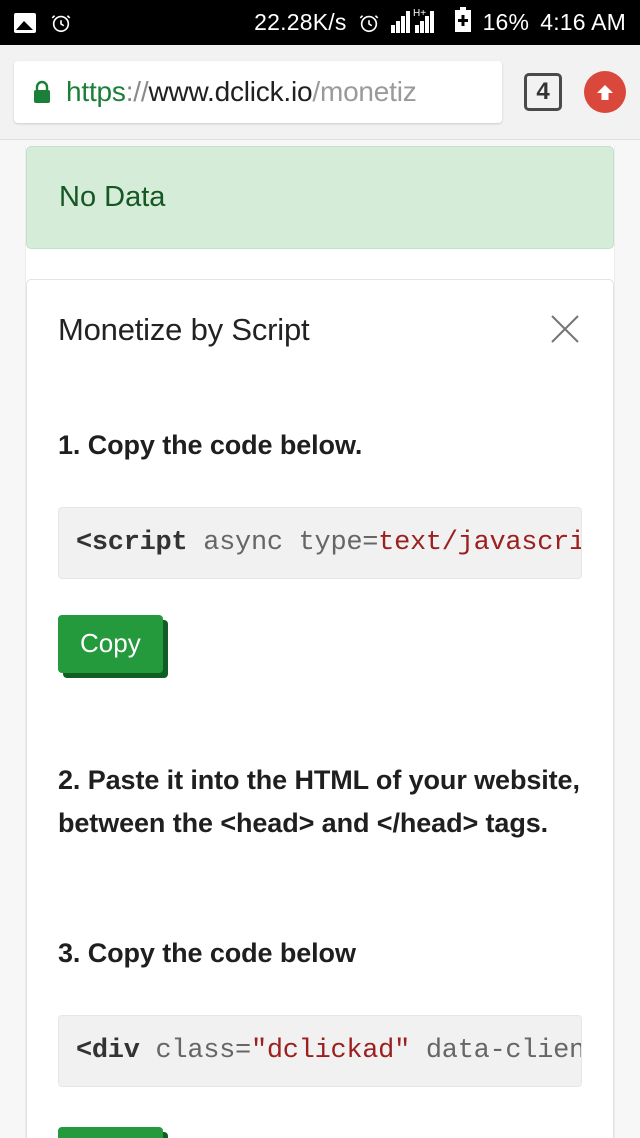 The height and width of the screenshot is (1138, 640). What do you see at coordinates (330, 1050) in the screenshot?
I see `code-value: "dclickad"` at bounding box center [330, 1050].